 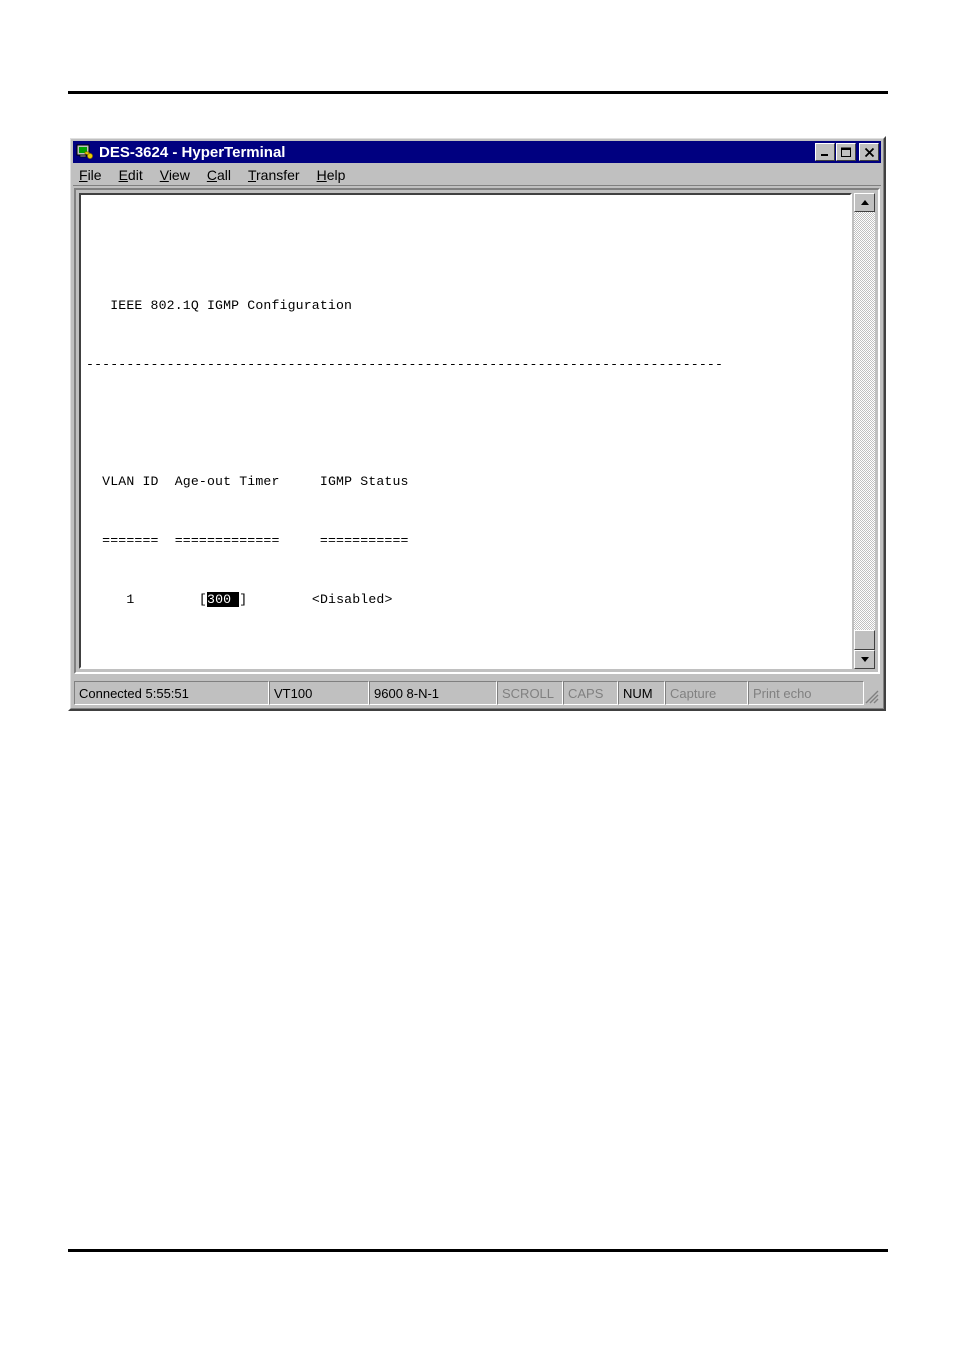 What do you see at coordinates (85, 152) in the screenshot?
I see `hyperterminal-icon` at bounding box center [85, 152].